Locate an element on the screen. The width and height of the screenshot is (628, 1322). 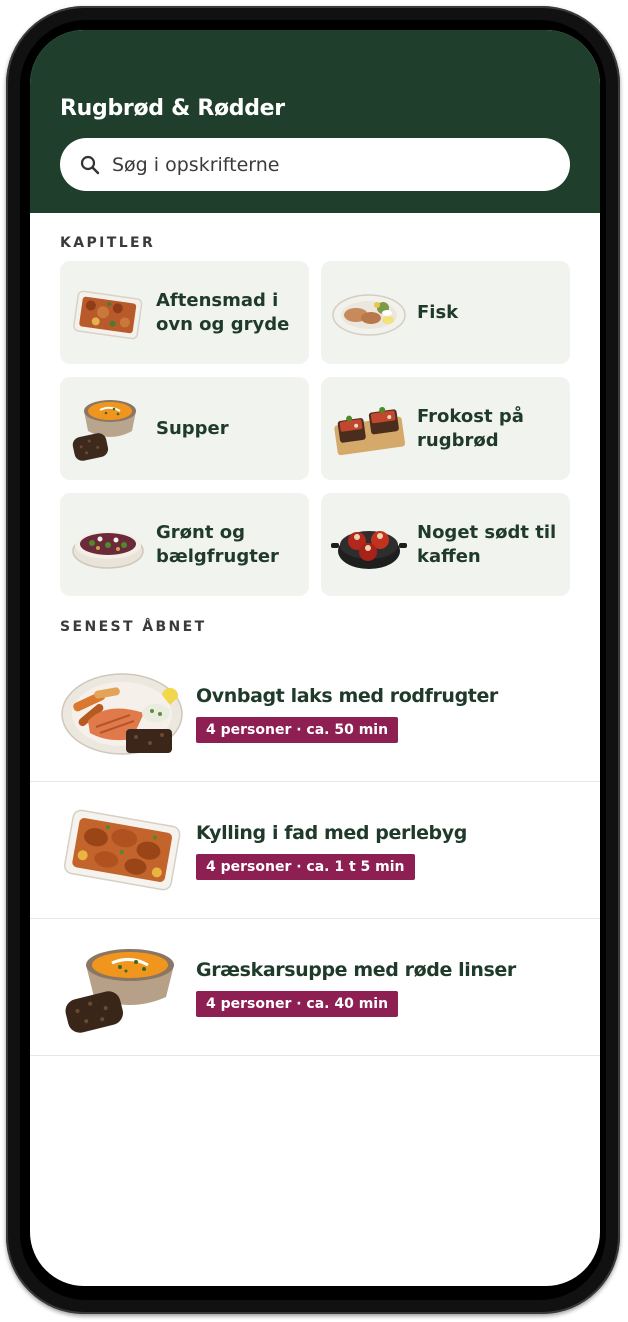
pumpkin-soup-icon is located at coordinates (119, 991).